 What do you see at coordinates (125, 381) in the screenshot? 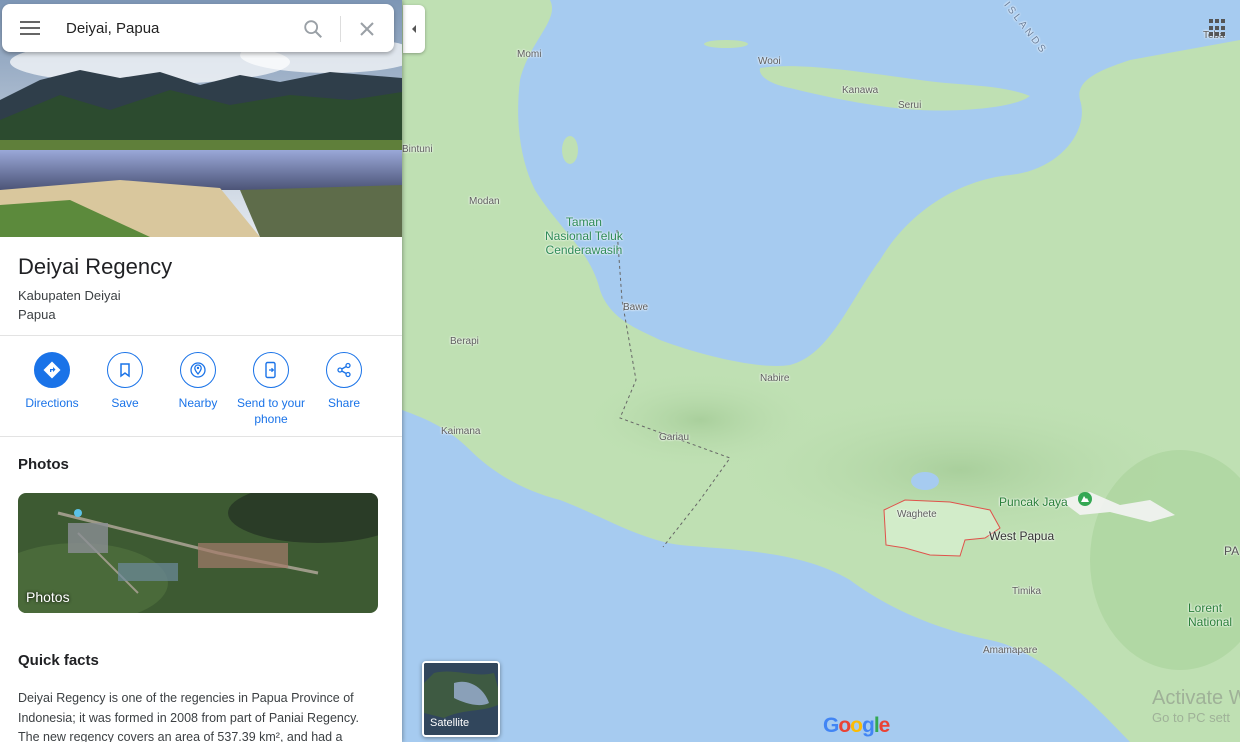
I see `save-button: Save` at bounding box center [125, 381].